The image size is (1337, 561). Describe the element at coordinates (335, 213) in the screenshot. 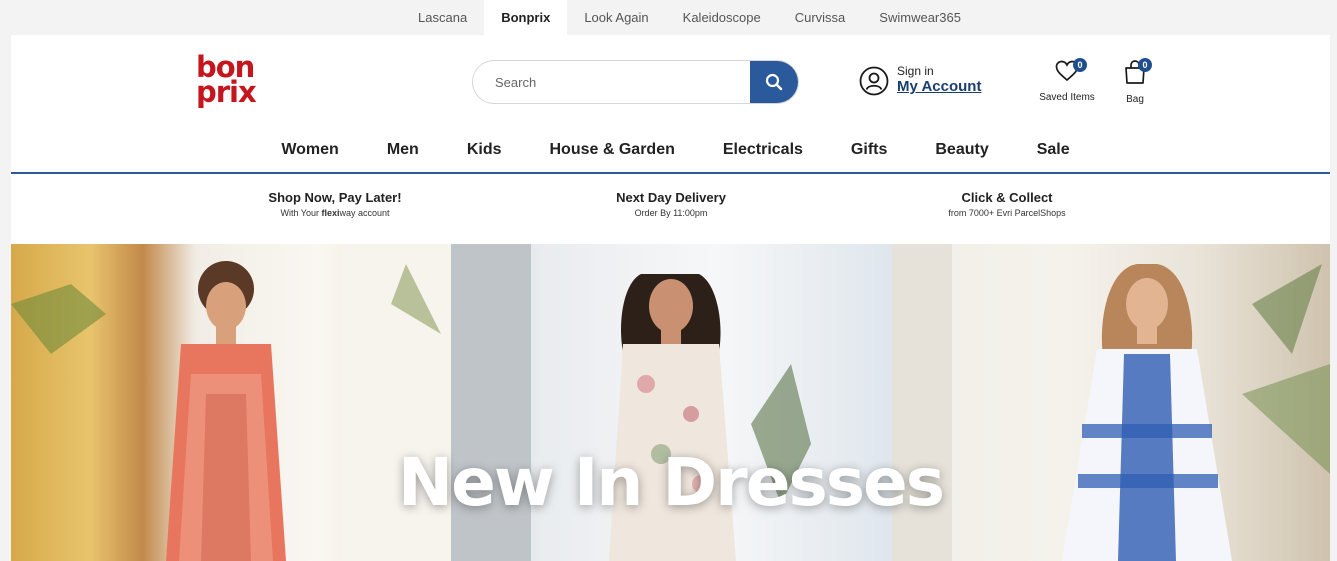

I see `usp-pay-later-subtitle: With Your flexiway account` at that location.